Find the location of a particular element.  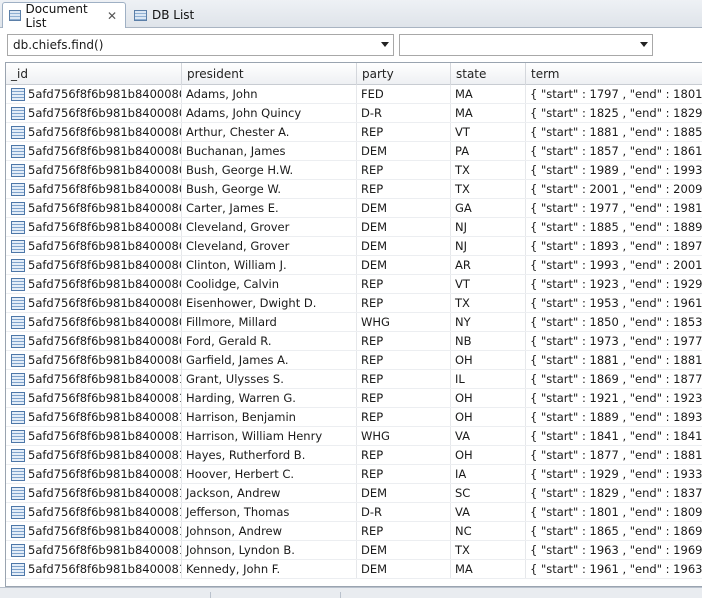

term-cell: { "start" : 1977 , "end" : 1981} is located at coordinates (614, 208).